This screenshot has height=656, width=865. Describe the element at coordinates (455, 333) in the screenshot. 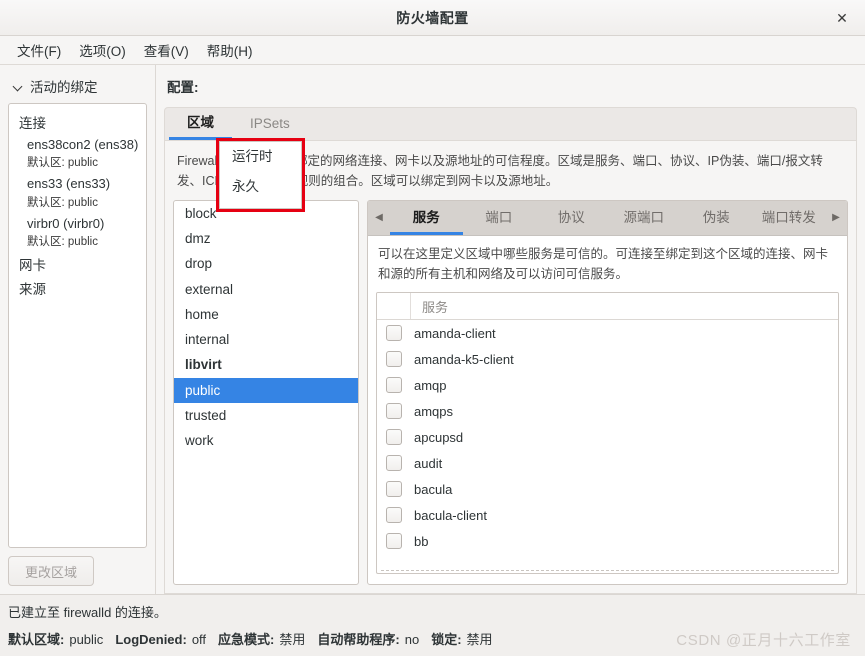

I see `service-name: amanda-client` at that location.